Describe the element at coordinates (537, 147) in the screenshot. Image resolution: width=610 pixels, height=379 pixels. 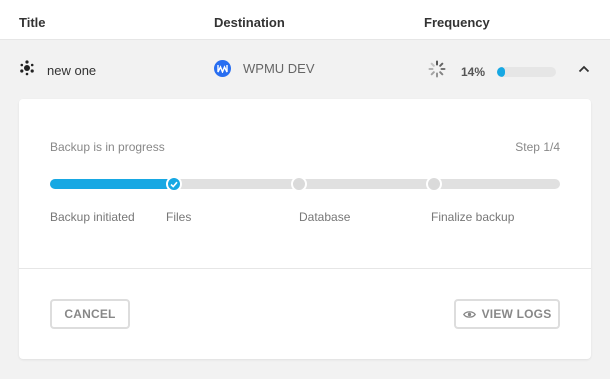
I see `step-counter: Step 1/4` at that location.